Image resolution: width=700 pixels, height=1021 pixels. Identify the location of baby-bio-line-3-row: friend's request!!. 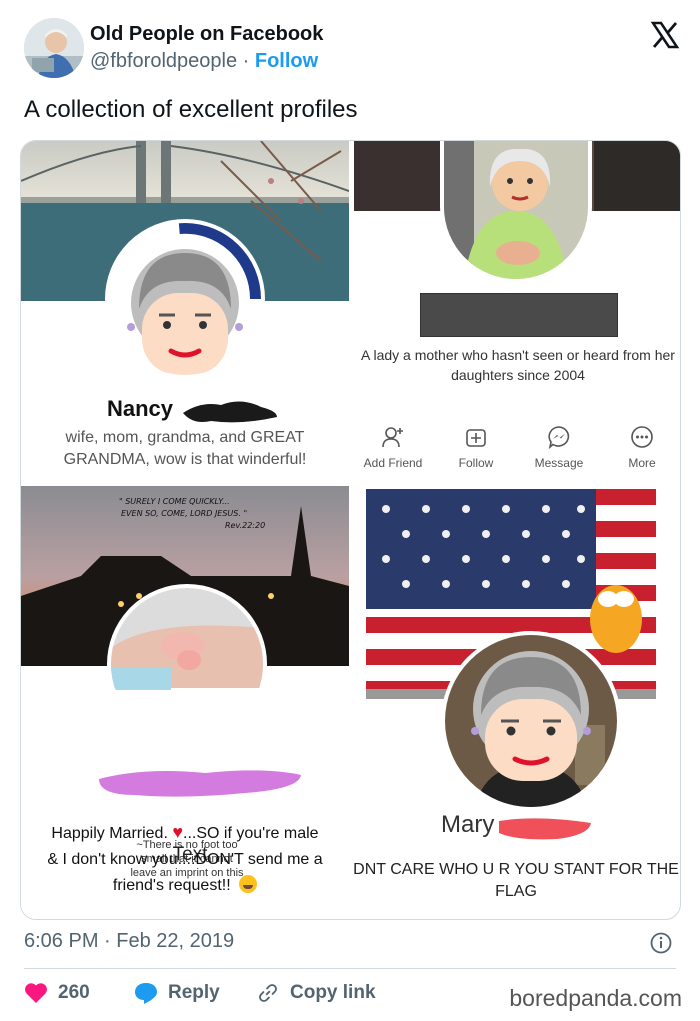
(185, 886).